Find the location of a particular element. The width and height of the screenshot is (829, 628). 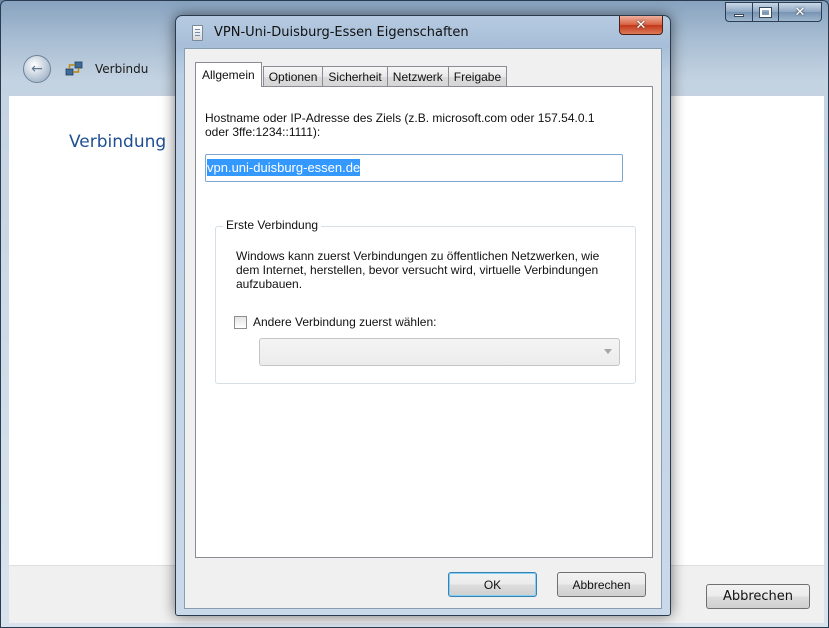

nav-title: Verbindu is located at coordinates (122, 69).